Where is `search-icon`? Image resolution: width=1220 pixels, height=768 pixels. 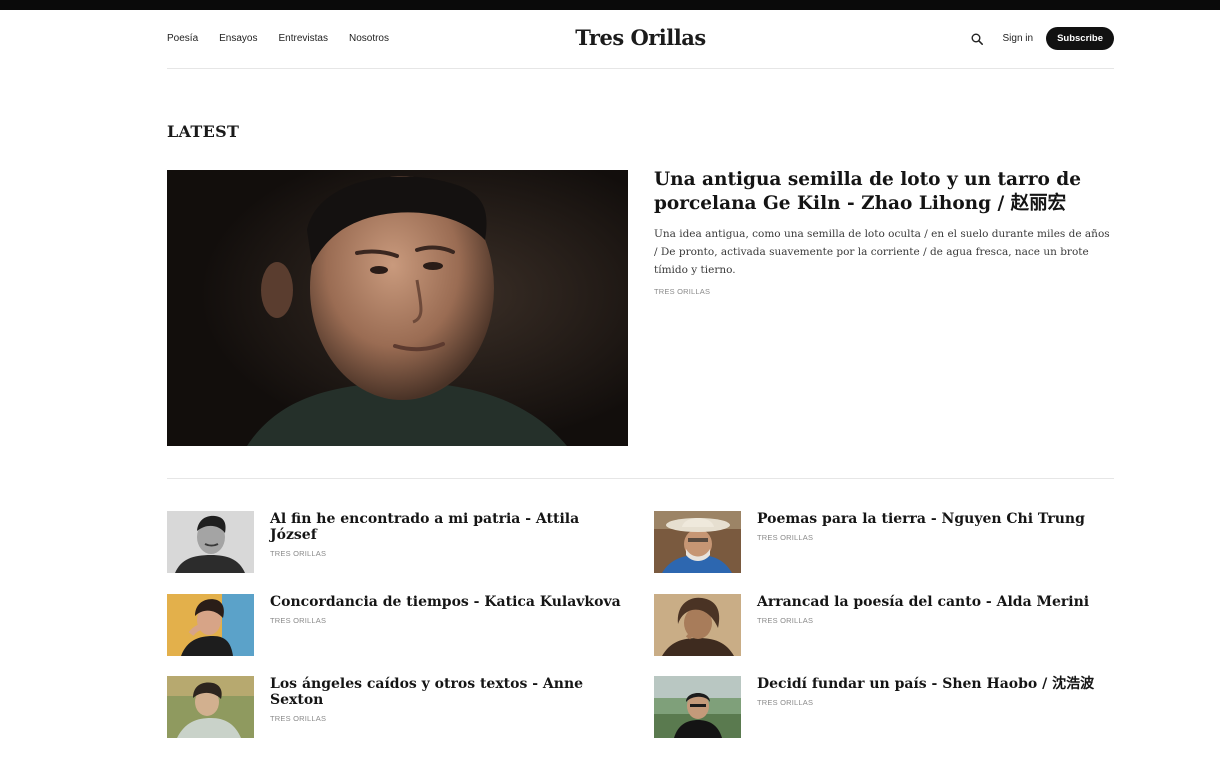 search-icon is located at coordinates (977, 39).